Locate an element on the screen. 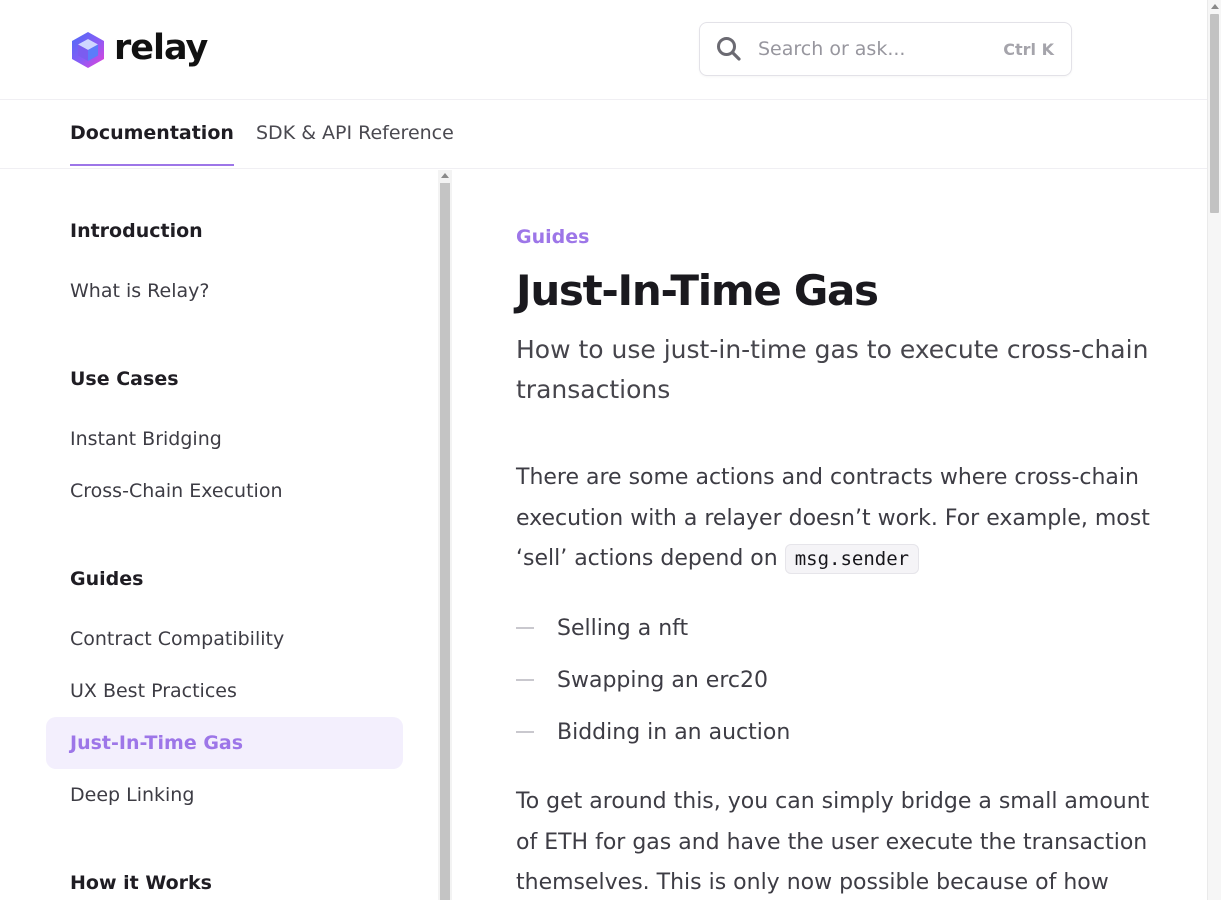  sidebar-item-instant-bridging: Instant Bridging is located at coordinates (224, 439).